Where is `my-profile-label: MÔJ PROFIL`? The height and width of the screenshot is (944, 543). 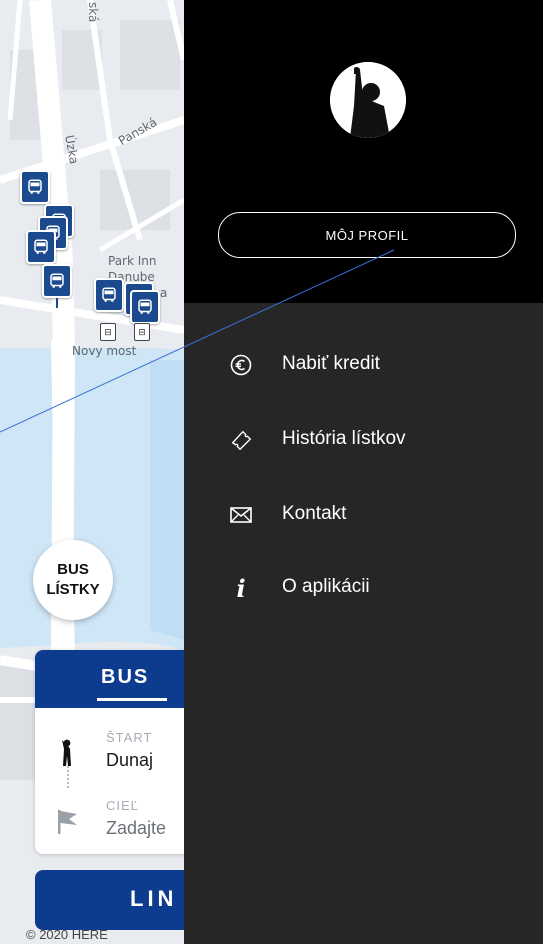 my-profile-label: MÔJ PROFIL is located at coordinates (367, 235).